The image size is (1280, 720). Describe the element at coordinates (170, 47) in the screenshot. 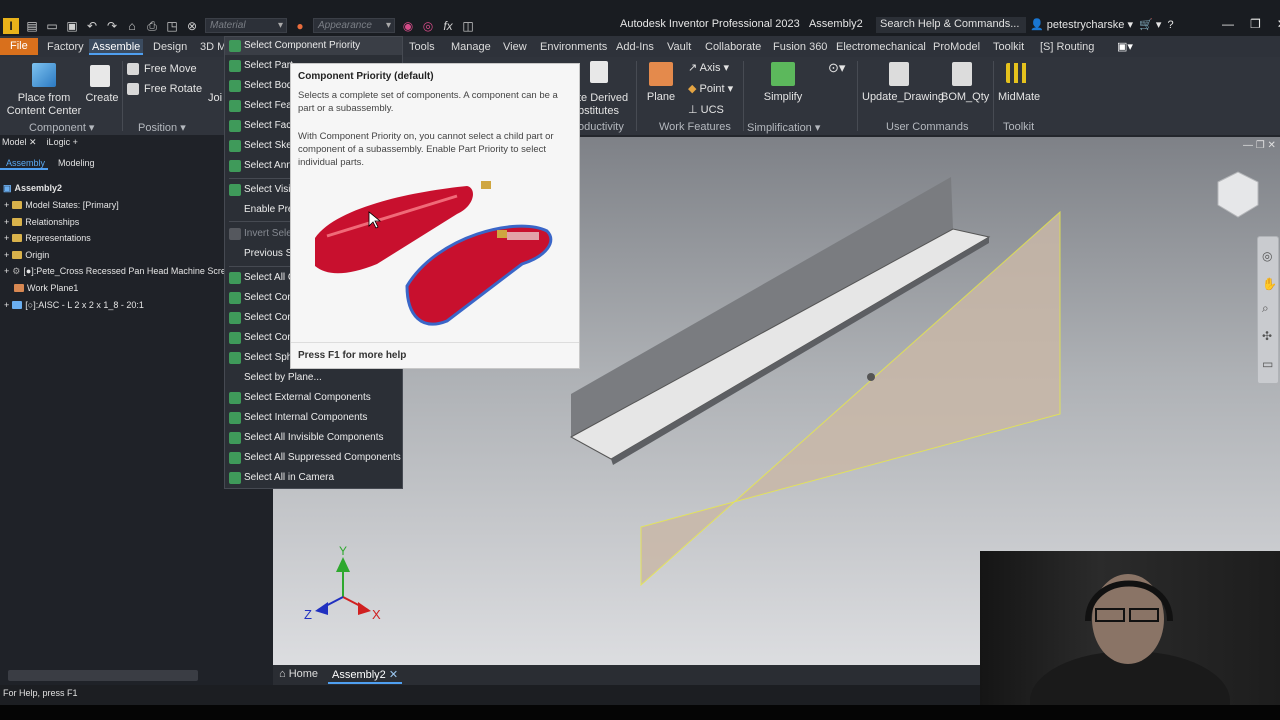

I see `tab-design: Design` at that location.